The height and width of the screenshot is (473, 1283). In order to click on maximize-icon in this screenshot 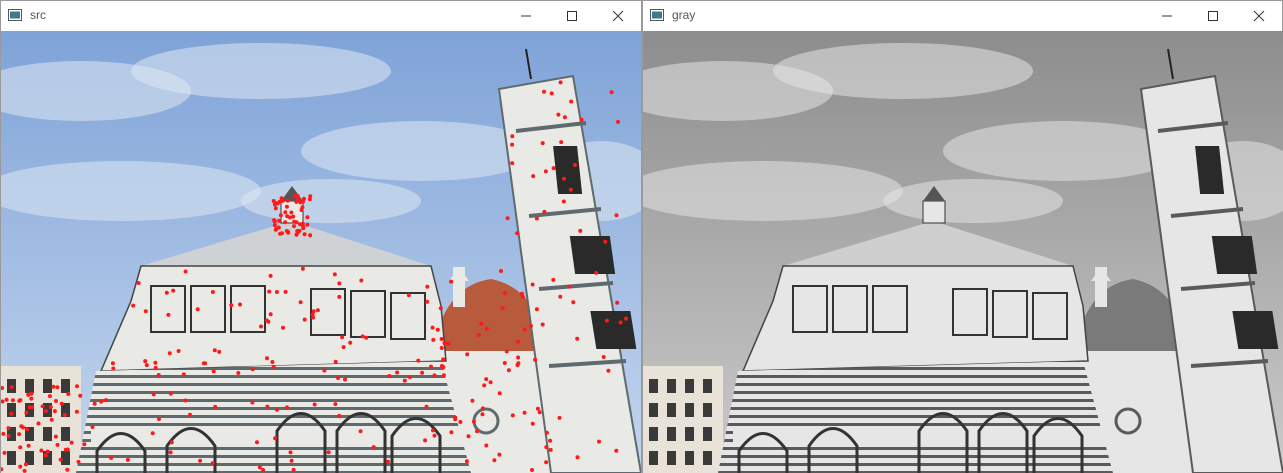, I will do `click(572, 15)`.